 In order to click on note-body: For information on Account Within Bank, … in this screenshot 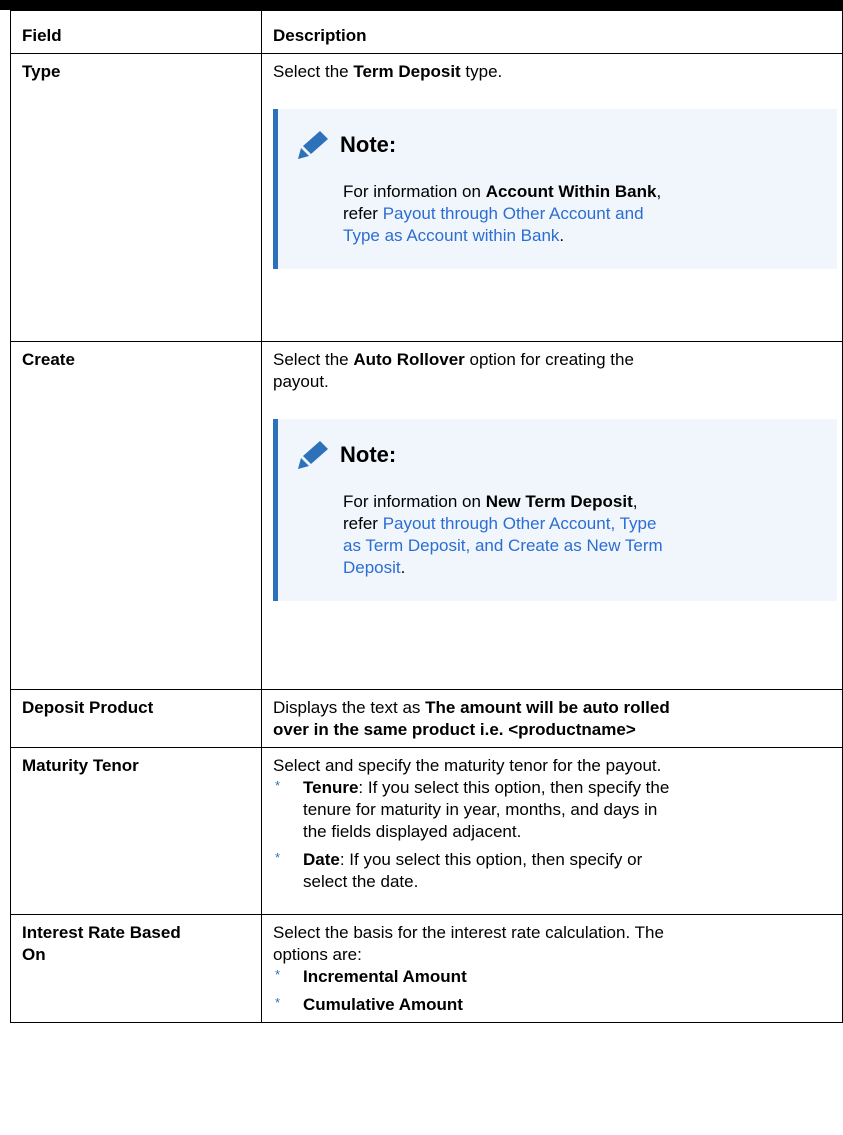, I will do `click(502, 213)`.